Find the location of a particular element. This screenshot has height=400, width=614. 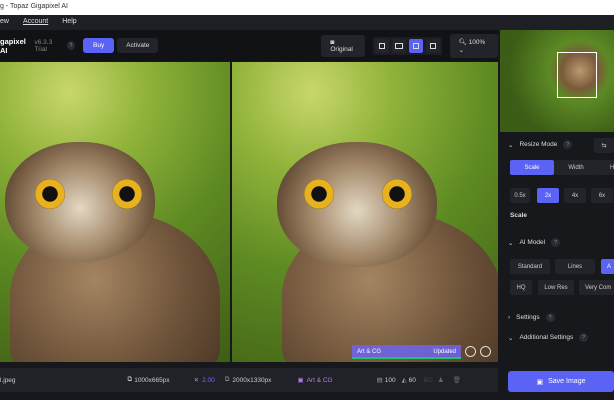

model-very-compressed: Very Com is located at coordinates (596, 287).